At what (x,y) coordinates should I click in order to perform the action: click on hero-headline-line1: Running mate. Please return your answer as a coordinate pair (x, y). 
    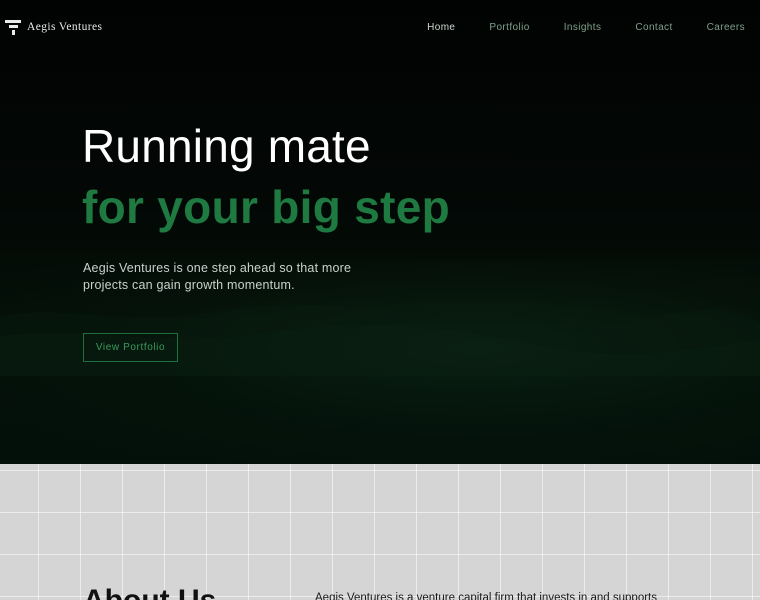
    Looking at the image, I should click on (226, 146).